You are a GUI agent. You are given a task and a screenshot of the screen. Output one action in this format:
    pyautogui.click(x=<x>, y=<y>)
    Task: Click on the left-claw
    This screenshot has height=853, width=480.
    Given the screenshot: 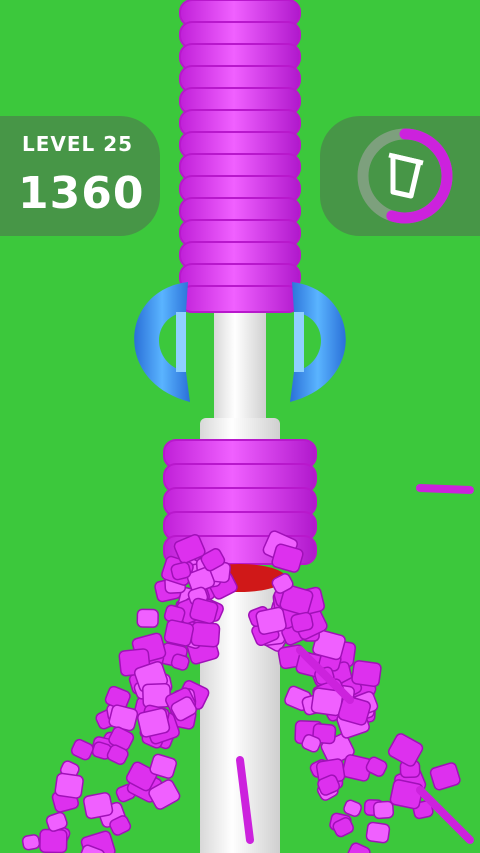 What is the action you would take?
    pyautogui.click(x=162, y=342)
    